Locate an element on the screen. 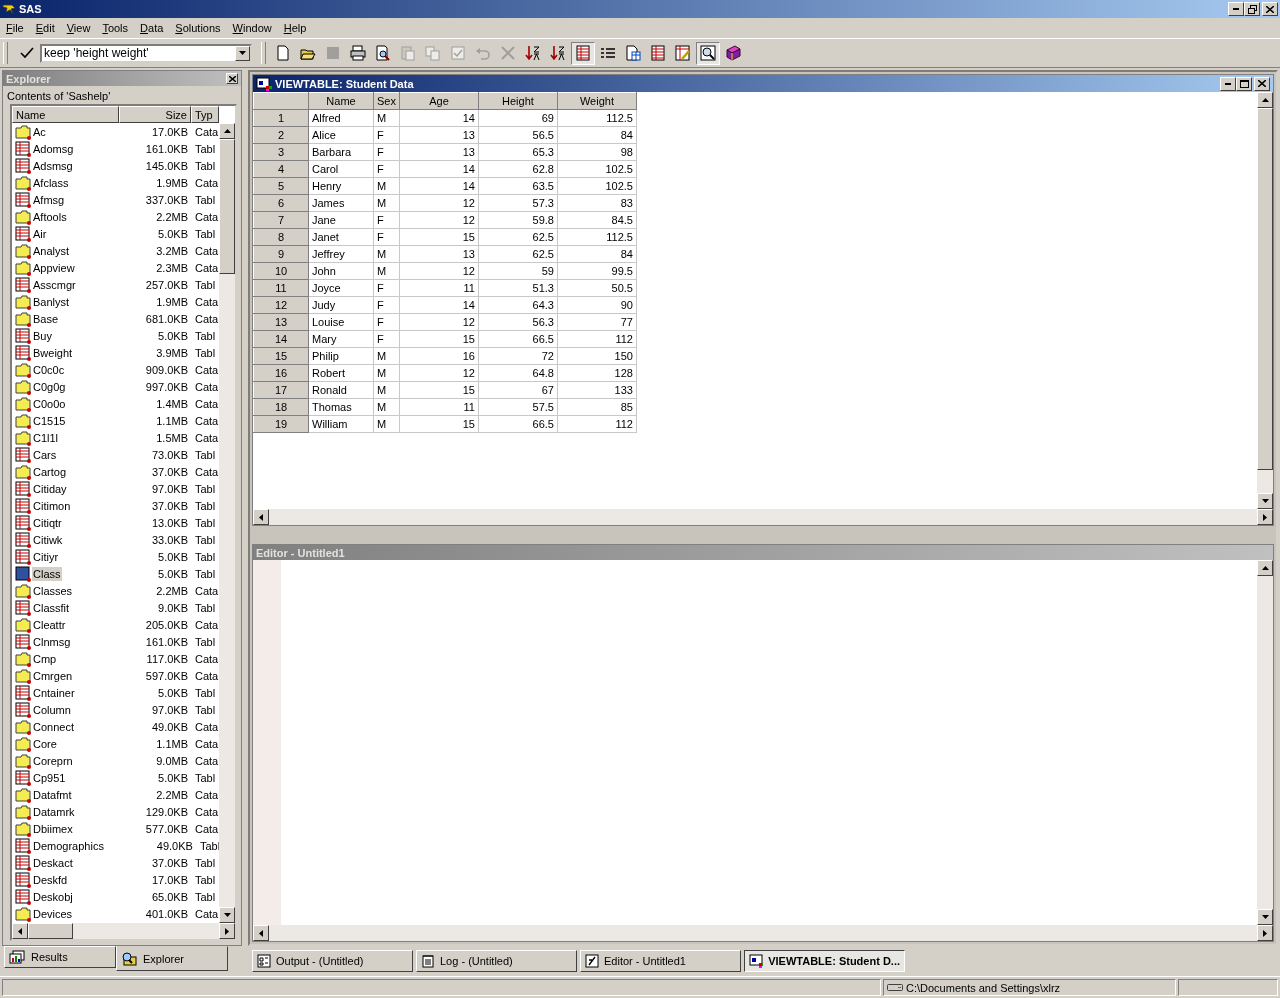 This screenshot has height=998, width=1280. maximize-button is located at coordinates (1244, 83).